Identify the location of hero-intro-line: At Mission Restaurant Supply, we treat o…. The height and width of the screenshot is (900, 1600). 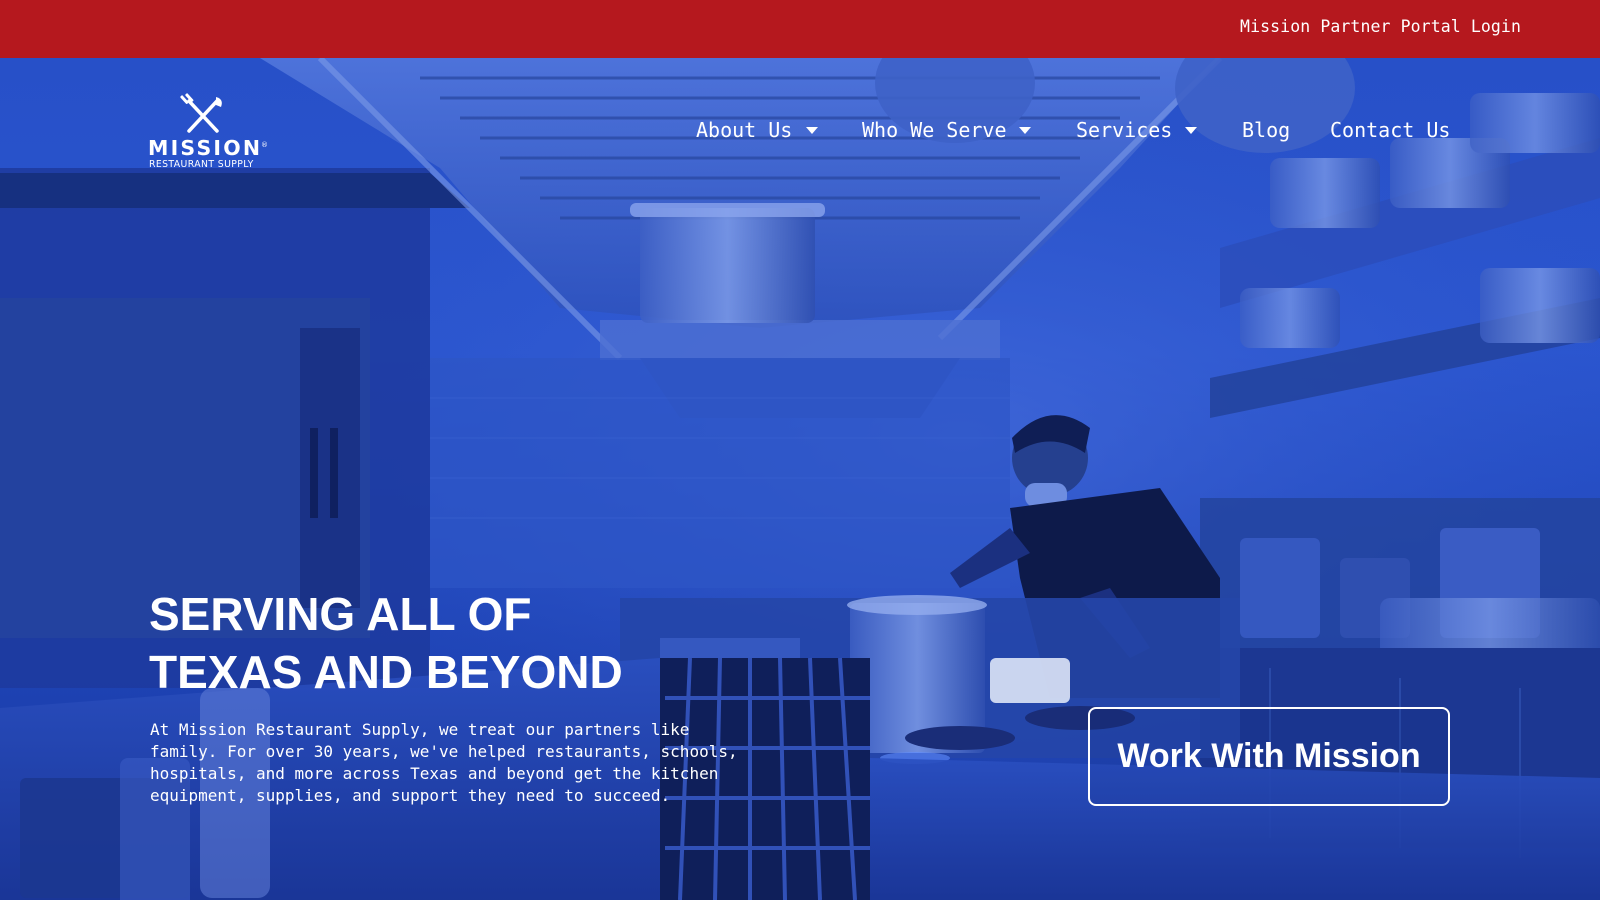
(420, 729).